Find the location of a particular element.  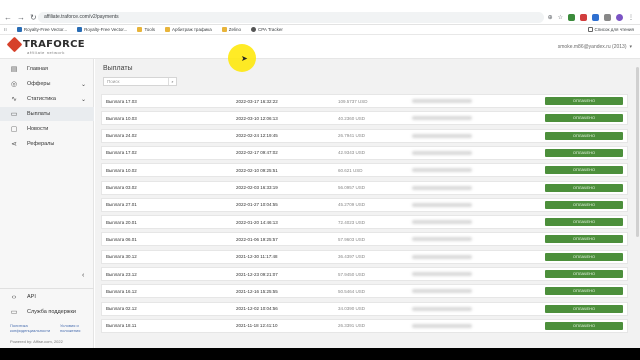

bookmark-favicon-icon is located at coordinates (253, 29).